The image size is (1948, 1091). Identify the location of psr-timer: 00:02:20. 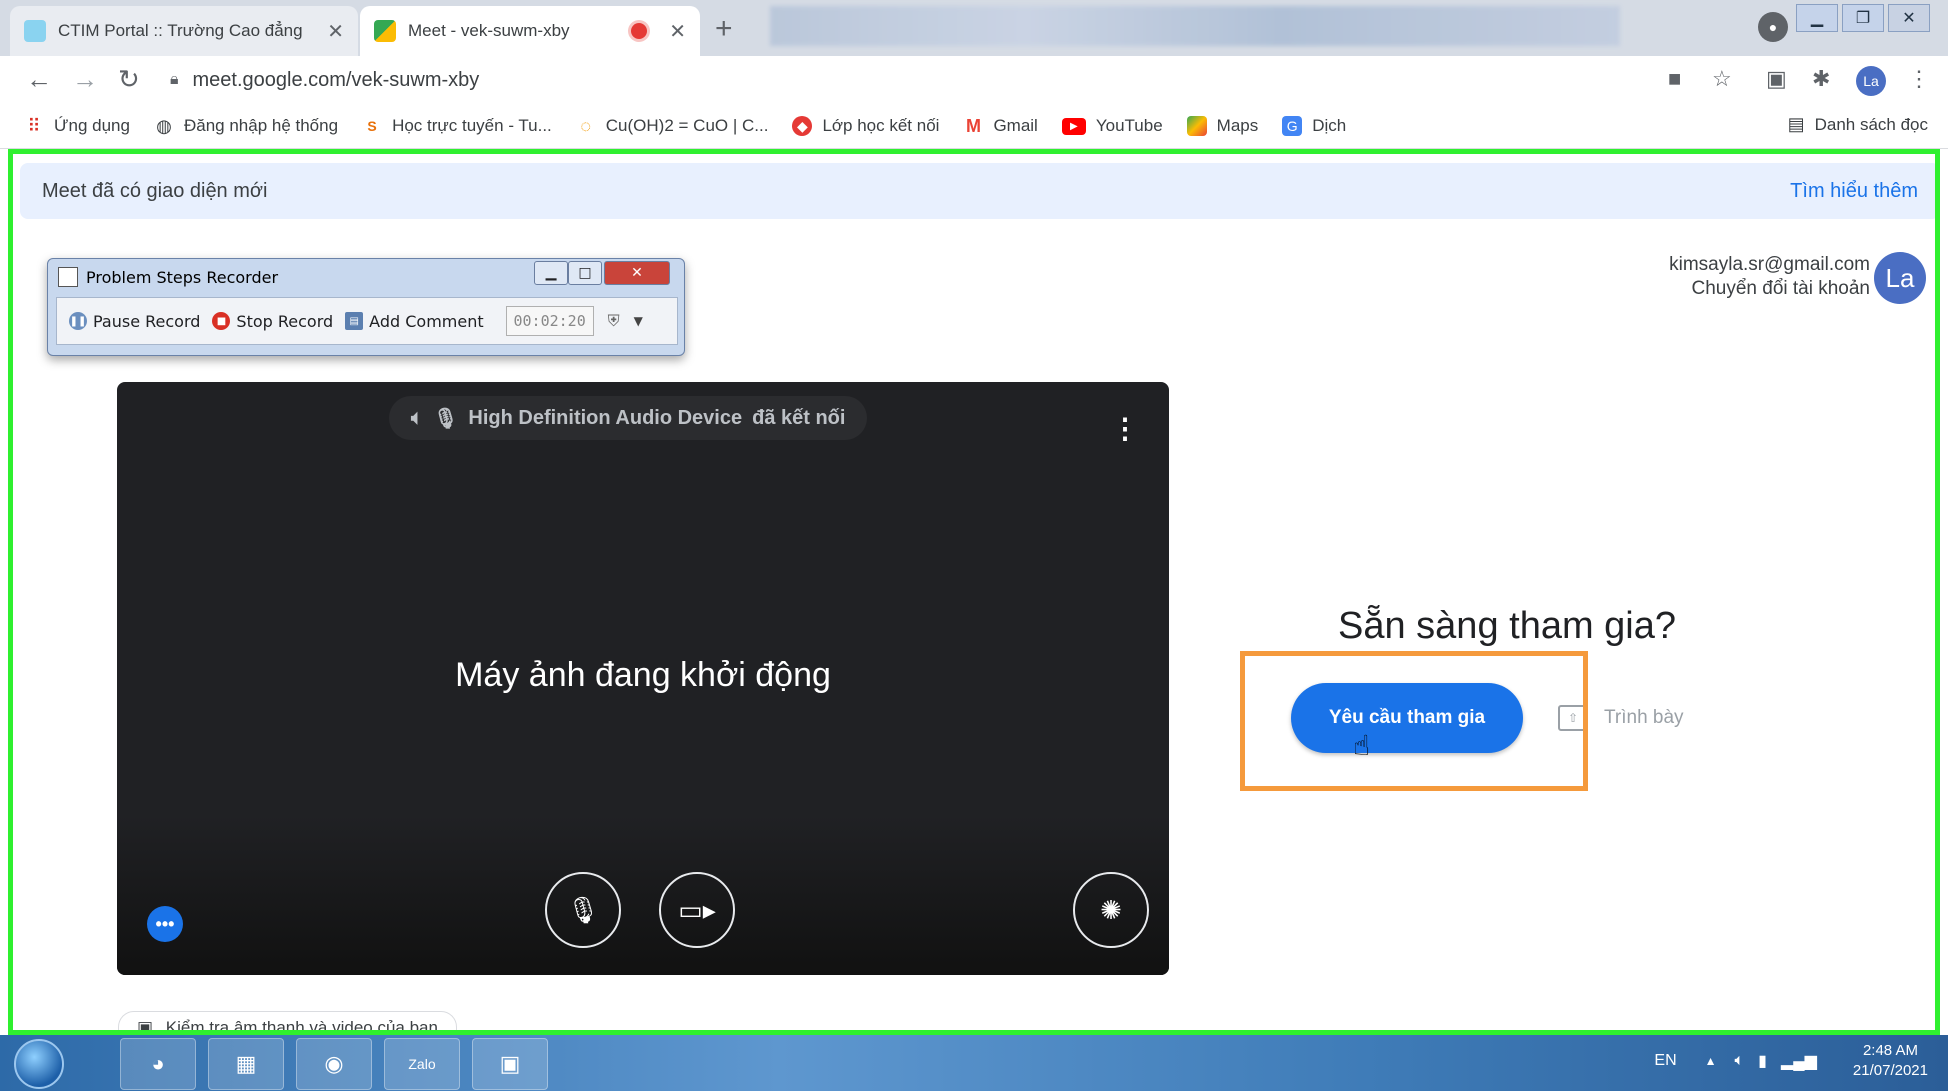
(549, 321).